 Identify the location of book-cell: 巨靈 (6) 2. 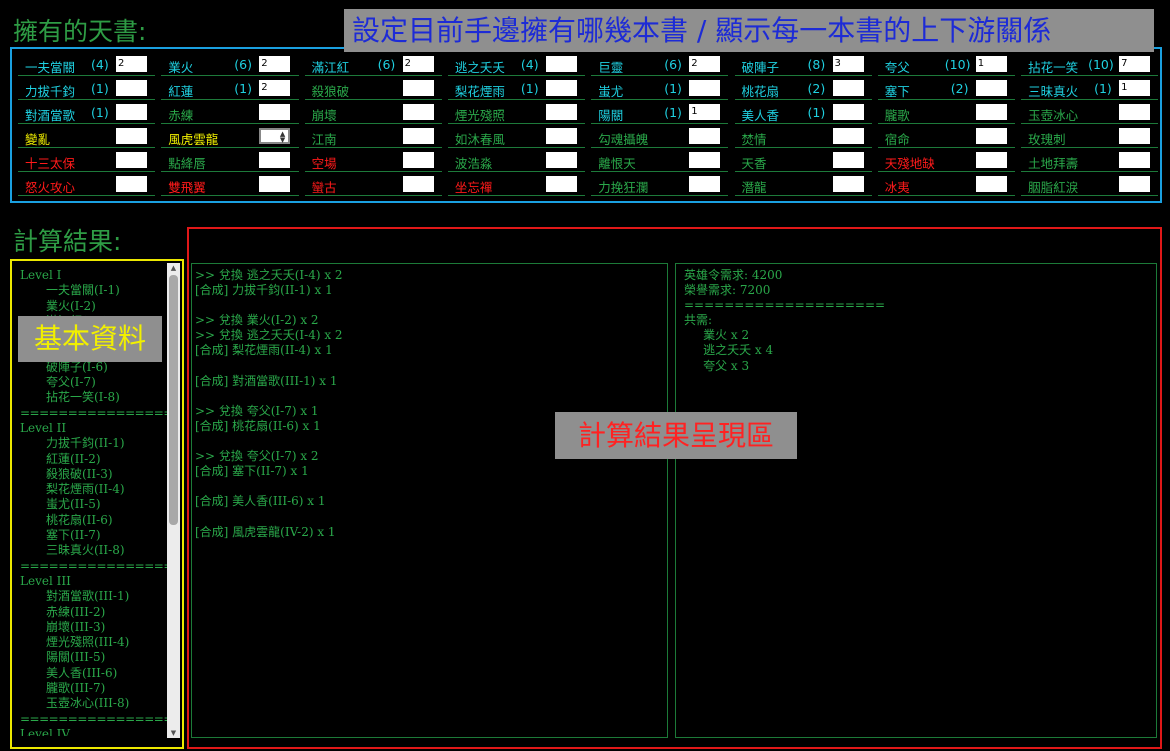
(660, 65).